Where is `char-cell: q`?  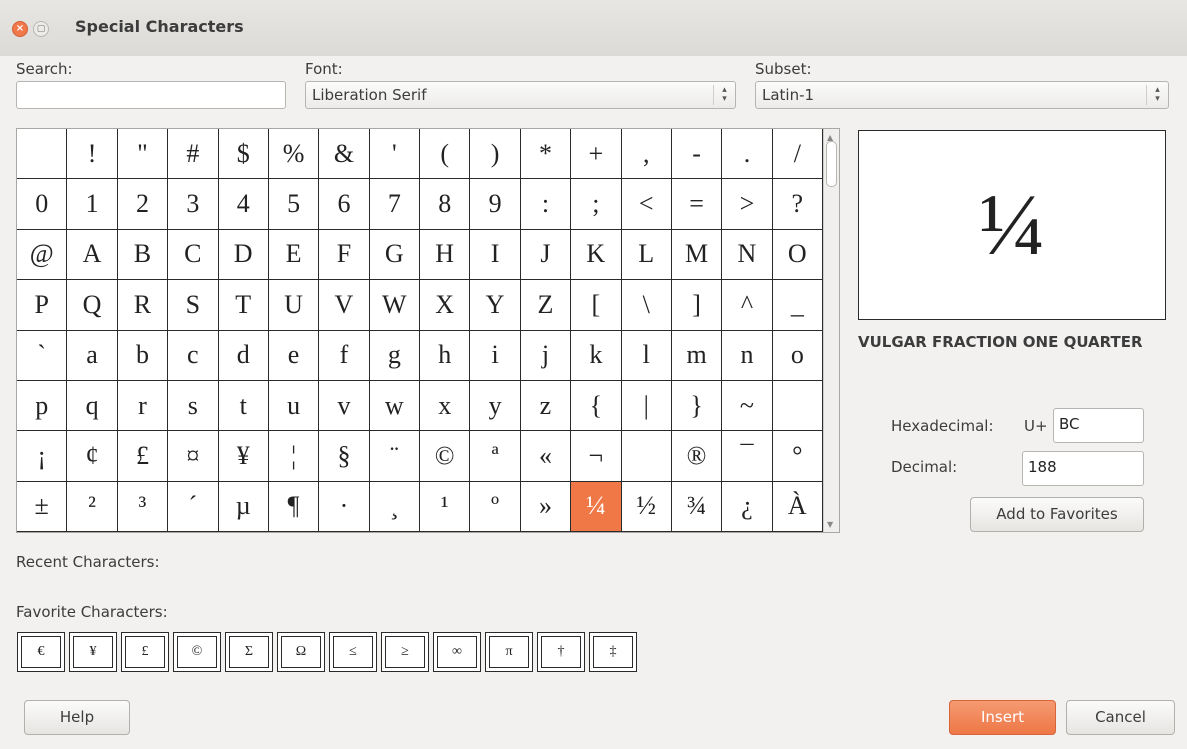 char-cell: q is located at coordinates (92, 406).